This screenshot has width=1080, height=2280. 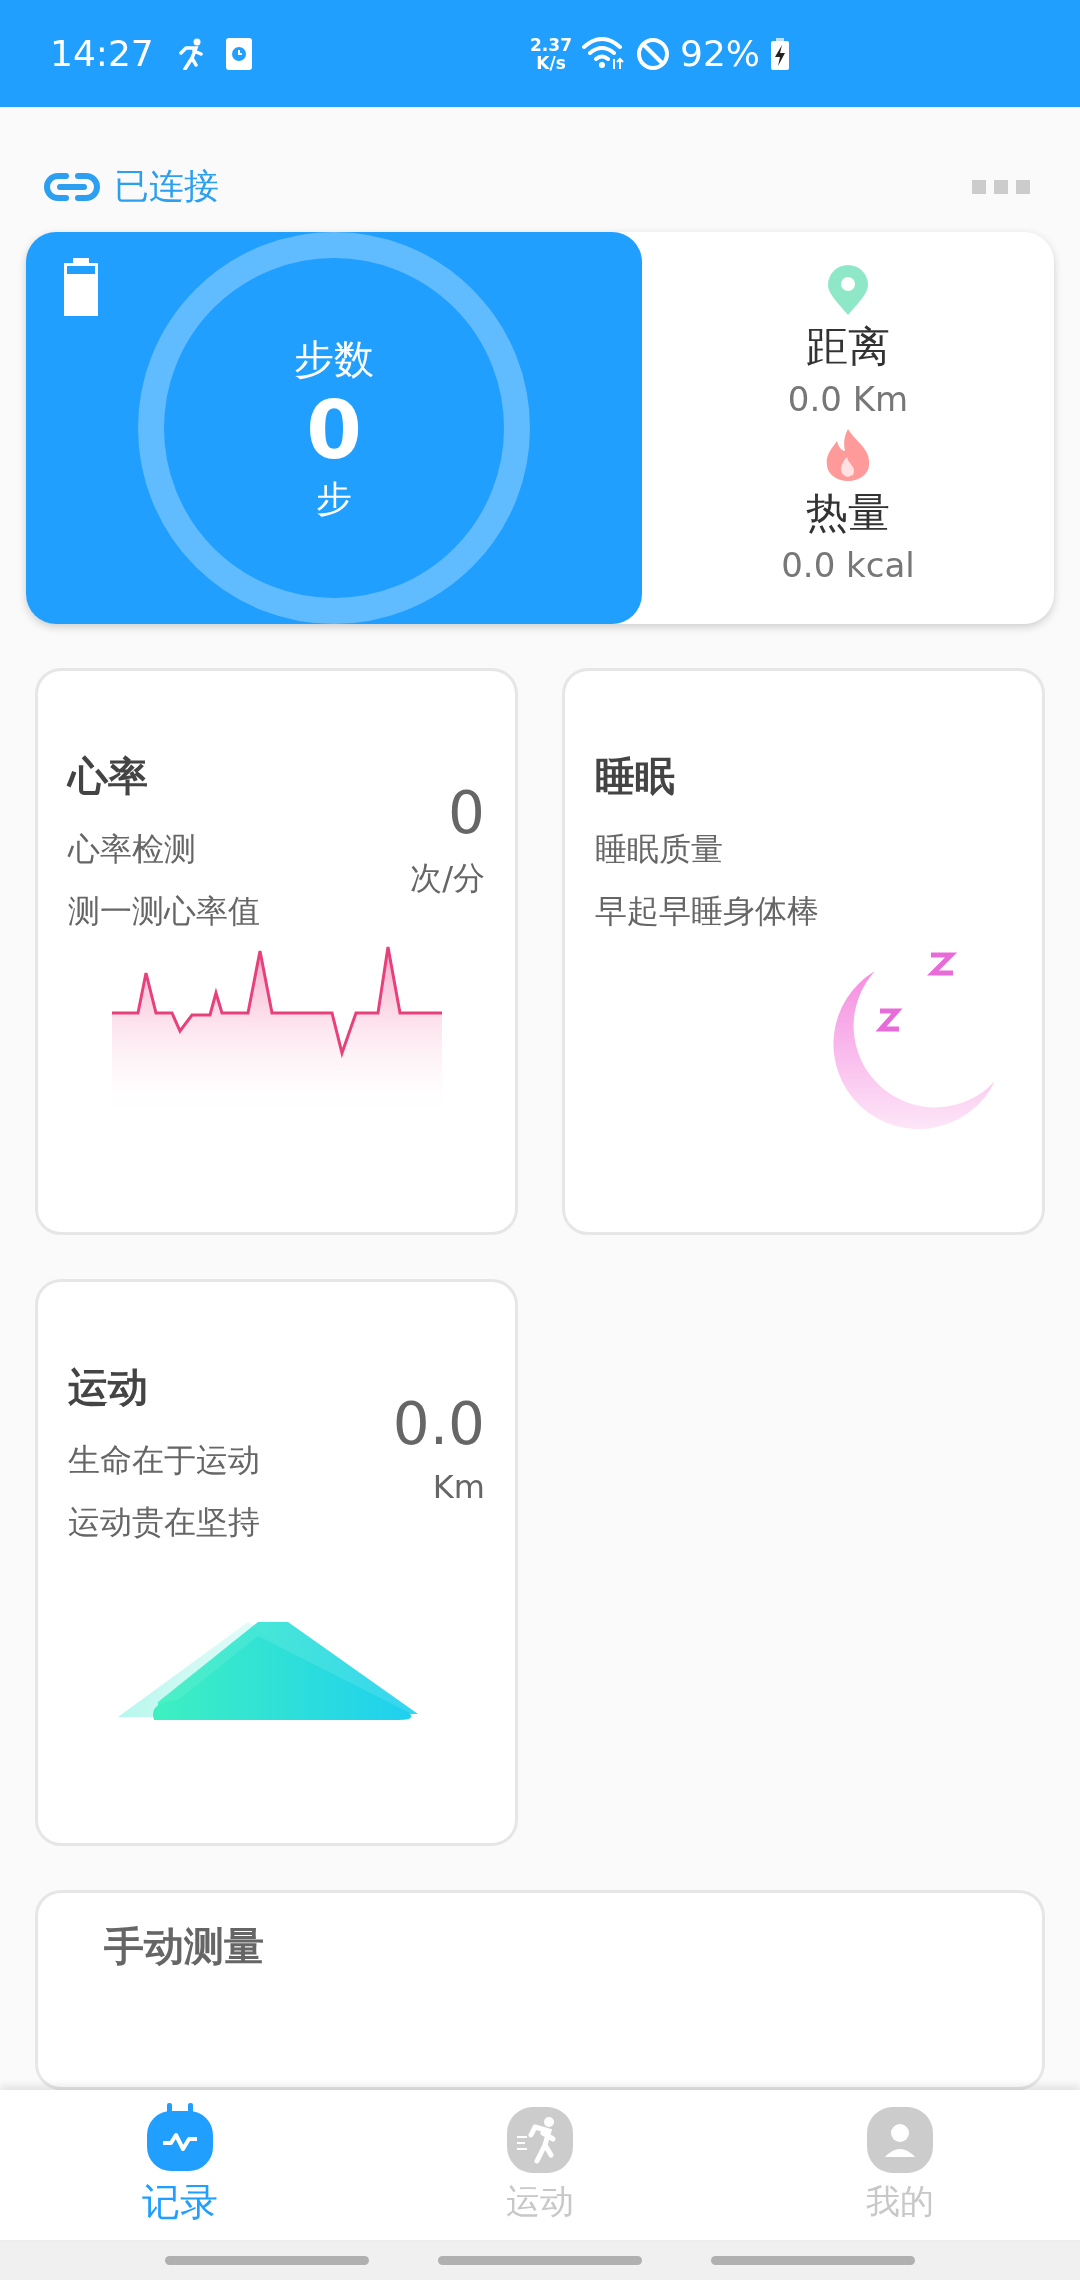 I want to click on card-title: 运动, so click(x=108, y=1387).